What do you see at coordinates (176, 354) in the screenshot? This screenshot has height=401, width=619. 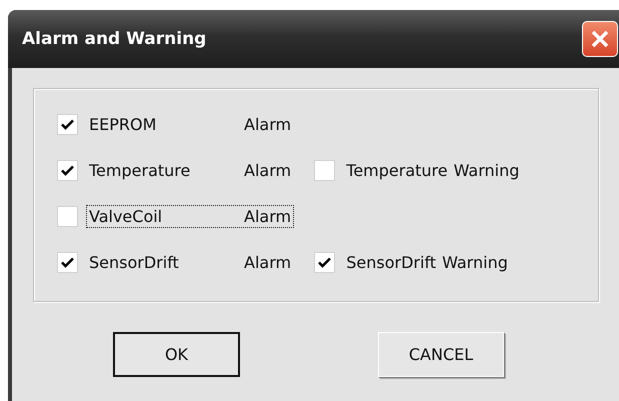 I see `ok-button: OK` at bounding box center [176, 354].